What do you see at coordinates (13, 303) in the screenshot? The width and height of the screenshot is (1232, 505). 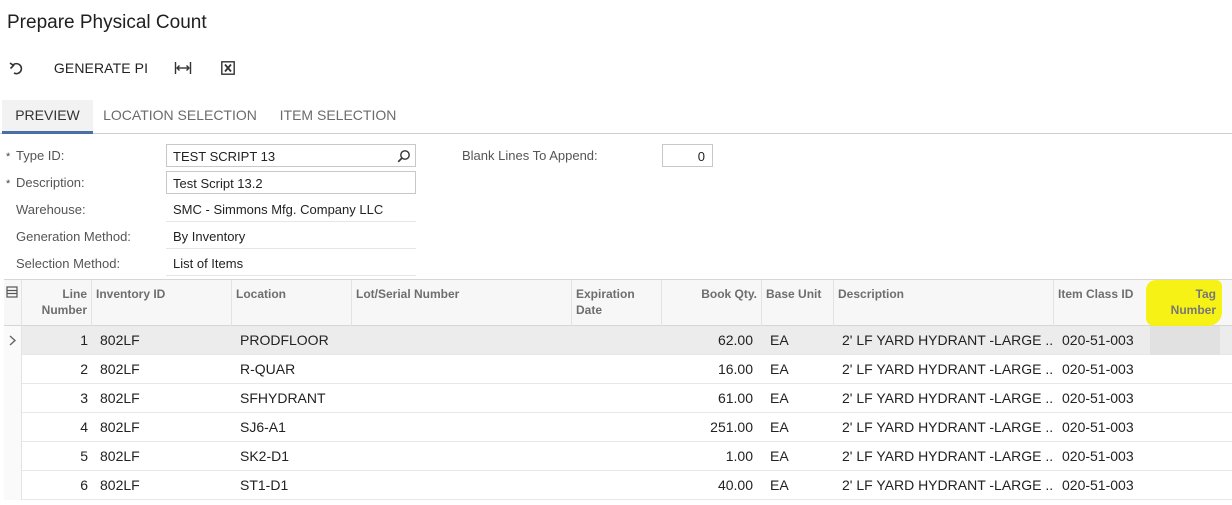 I see `grid-settings-button` at bounding box center [13, 303].